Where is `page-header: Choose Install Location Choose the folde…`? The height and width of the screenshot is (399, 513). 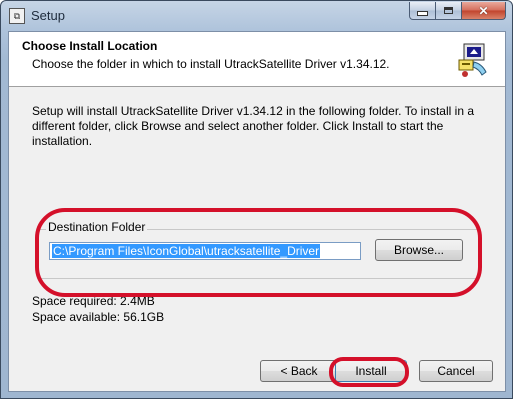
page-header: Choose Install Location Choose the folde… is located at coordinates (257, 59).